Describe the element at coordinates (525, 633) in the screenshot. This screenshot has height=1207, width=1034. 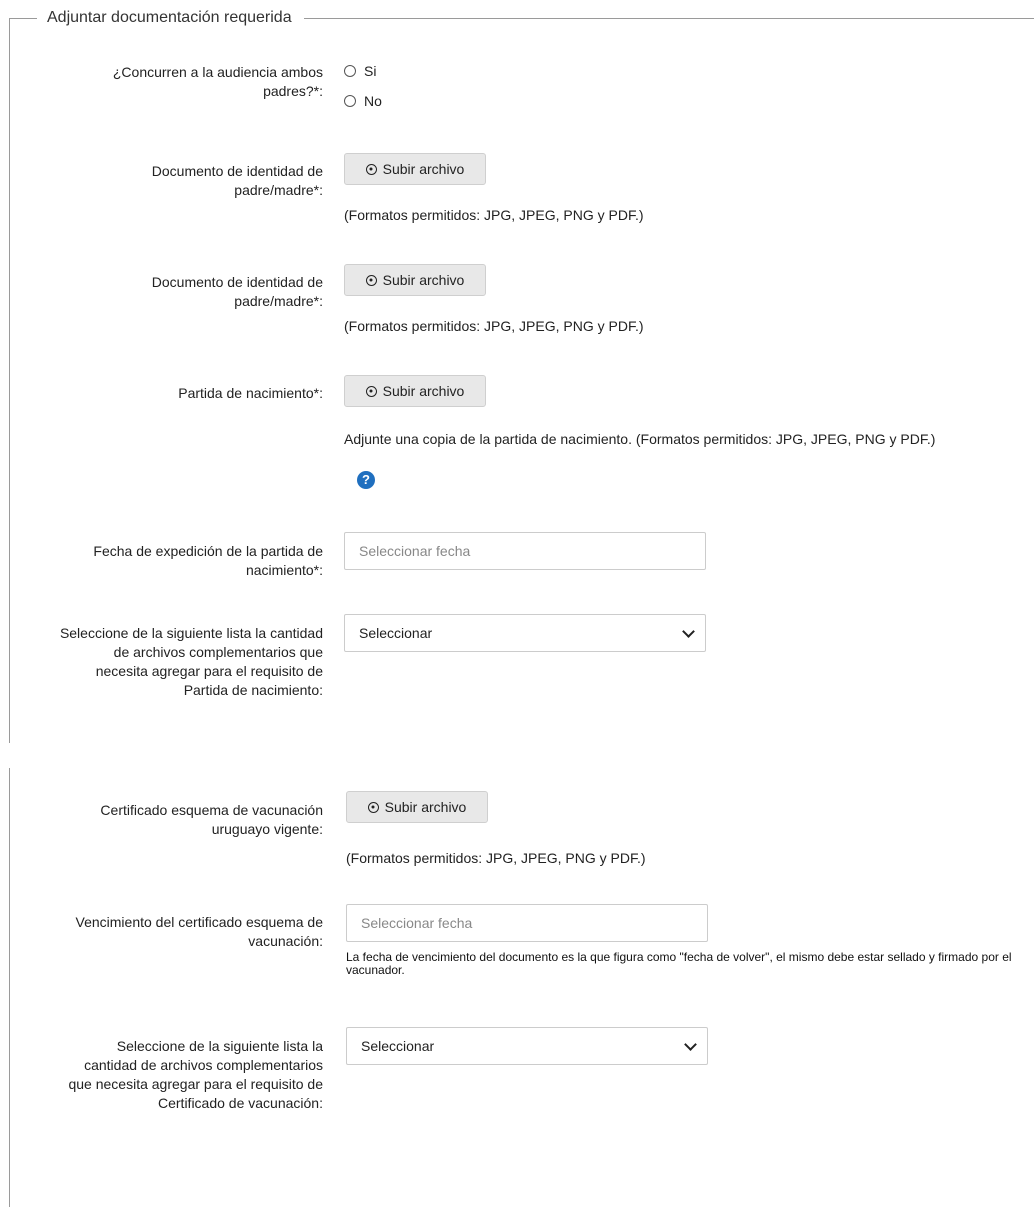
I see `birth-cert-extra-select: Seleccionar` at that location.